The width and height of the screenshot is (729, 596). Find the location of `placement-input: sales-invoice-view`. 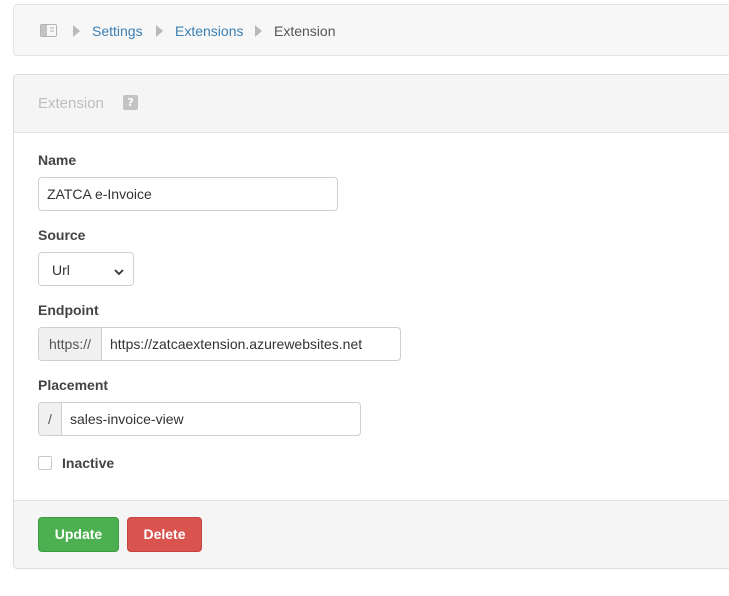

placement-input: sales-invoice-view is located at coordinates (127, 419).